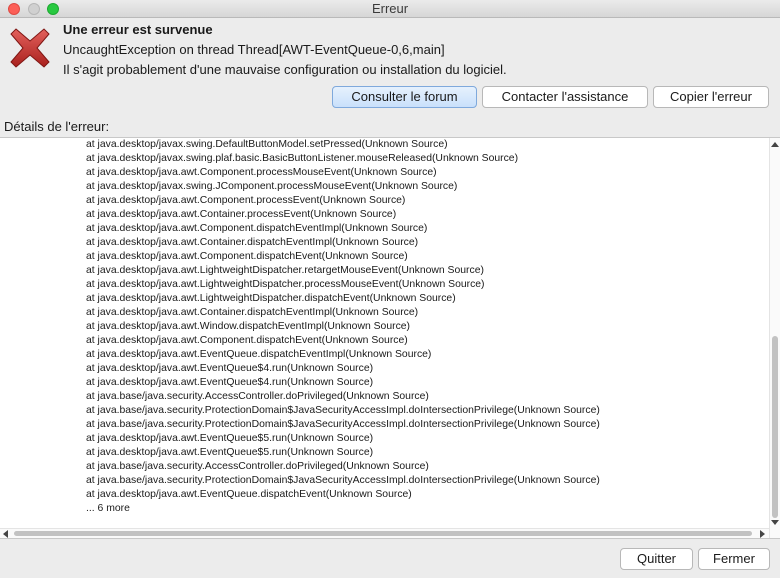 The image size is (780, 578). What do you see at coordinates (108, 508) in the screenshot?
I see `stack-trace-line: ... 6 more` at bounding box center [108, 508].